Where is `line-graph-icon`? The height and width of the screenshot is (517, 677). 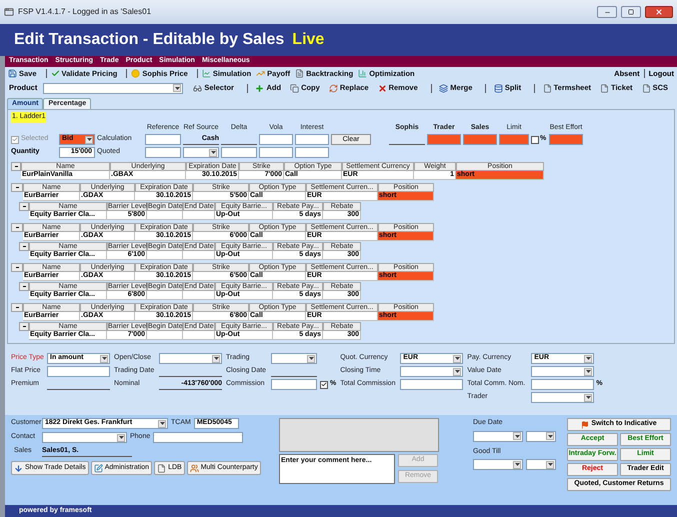
line-graph-icon is located at coordinates (261, 73).